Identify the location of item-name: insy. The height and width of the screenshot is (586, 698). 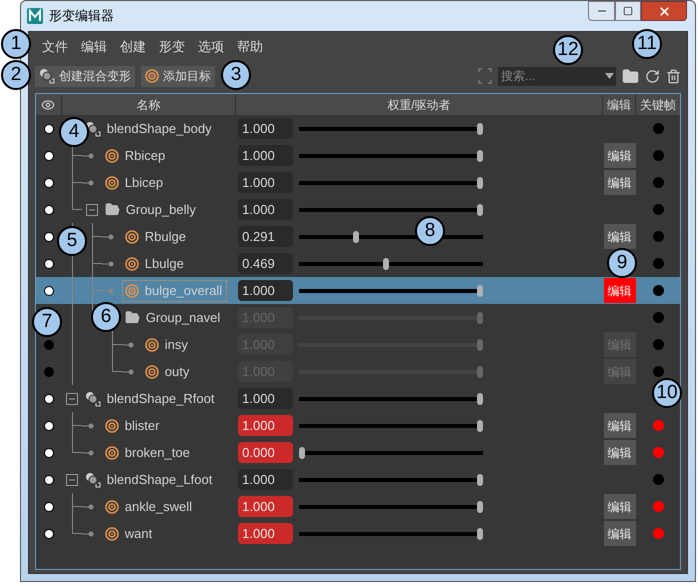
(176, 345).